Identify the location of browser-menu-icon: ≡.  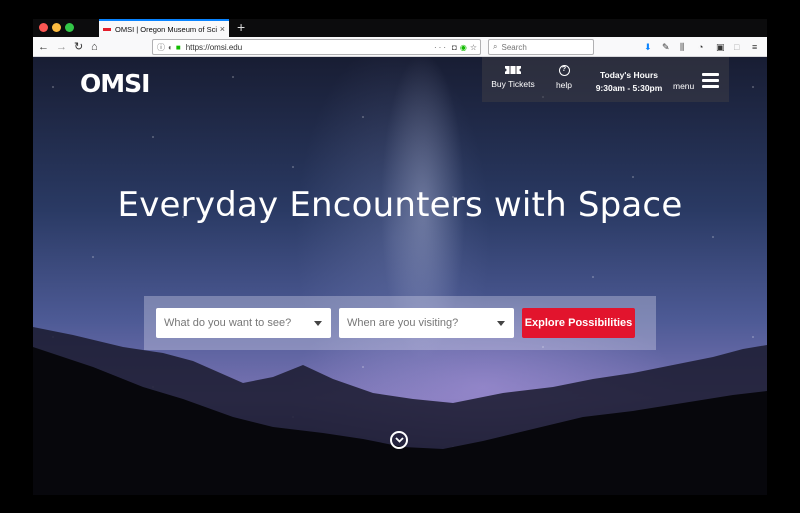
(754, 47).